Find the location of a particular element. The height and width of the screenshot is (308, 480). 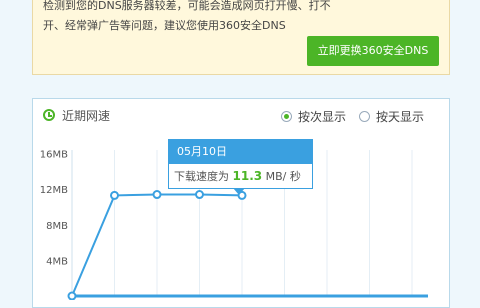

tooltip-pointer is located at coordinates (239, 191).